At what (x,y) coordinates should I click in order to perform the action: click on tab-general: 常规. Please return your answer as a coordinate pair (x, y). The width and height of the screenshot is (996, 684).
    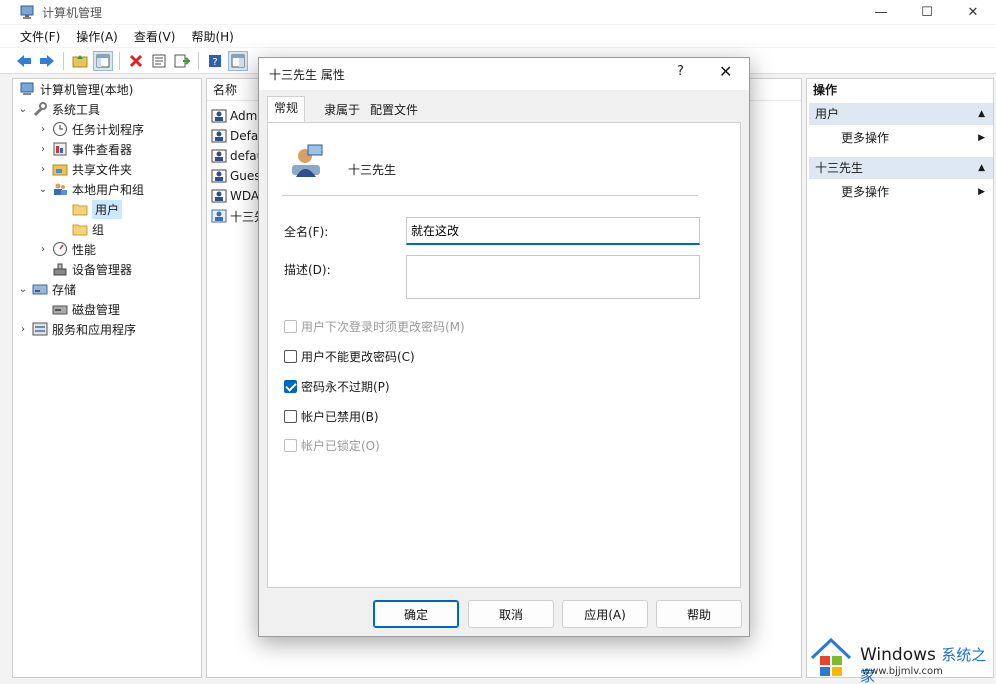
    Looking at the image, I should click on (286, 109).